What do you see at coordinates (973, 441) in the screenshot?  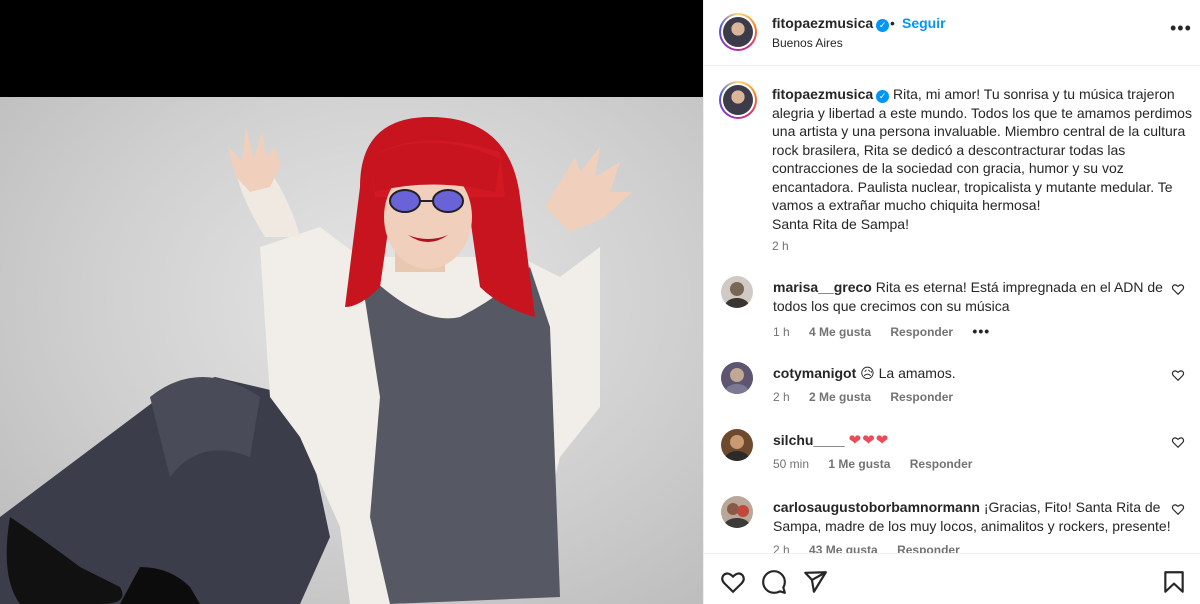 I see `comment-text: silchu____ ❤❤❤` at bounding box center [973, 441].